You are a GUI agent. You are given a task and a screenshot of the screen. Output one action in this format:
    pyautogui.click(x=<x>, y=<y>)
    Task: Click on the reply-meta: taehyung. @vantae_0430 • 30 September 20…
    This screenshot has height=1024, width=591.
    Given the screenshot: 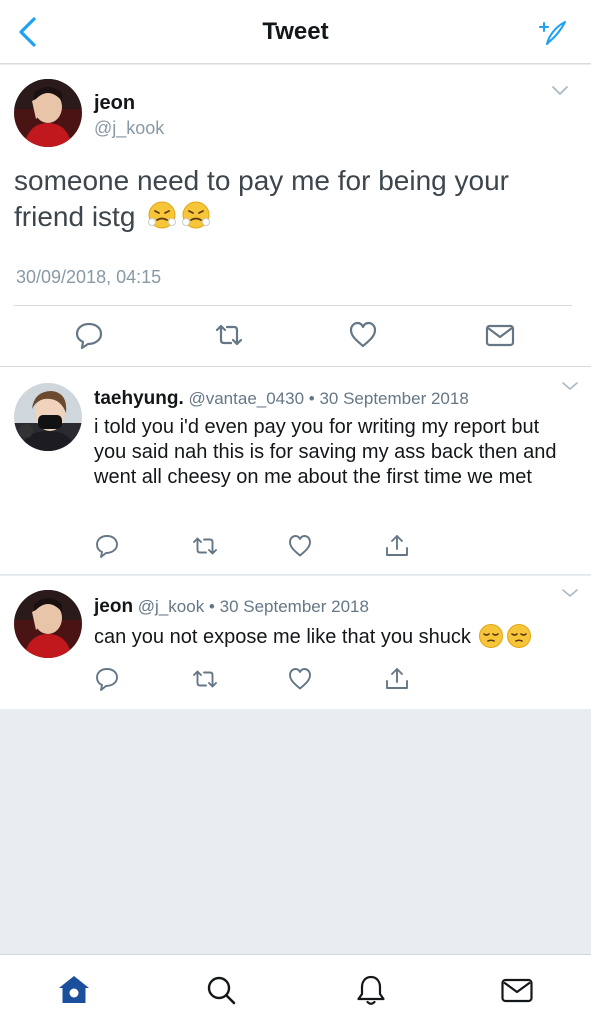 What is the action you would take?
    pyautogui.click(x=281, y=399)
    